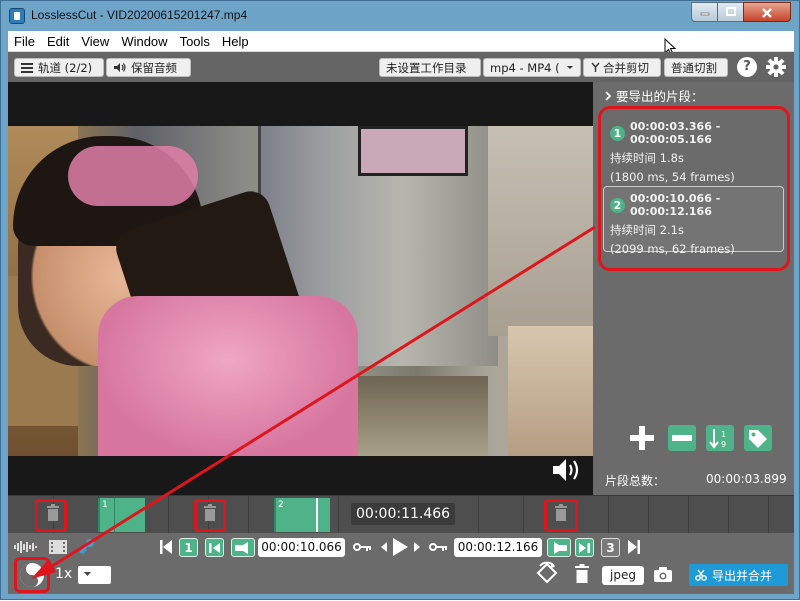  I want to click on menu-file: File, so click(24, 41).